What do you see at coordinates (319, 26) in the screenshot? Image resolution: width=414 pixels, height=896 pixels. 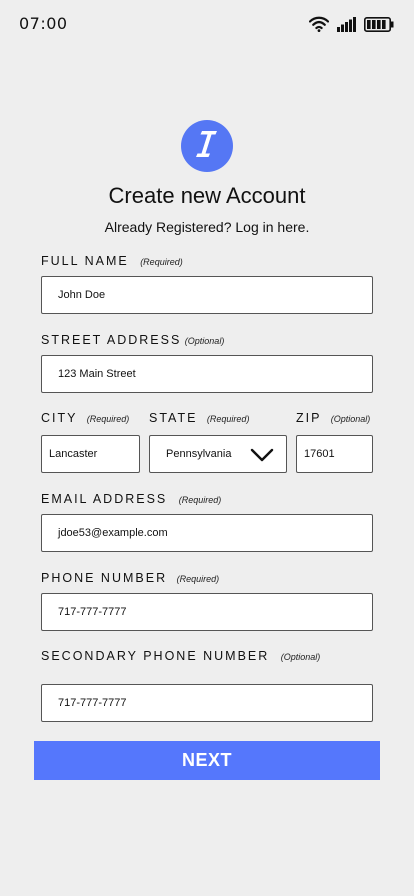 I see `wifi-icon` at bounding box center [319, 26].